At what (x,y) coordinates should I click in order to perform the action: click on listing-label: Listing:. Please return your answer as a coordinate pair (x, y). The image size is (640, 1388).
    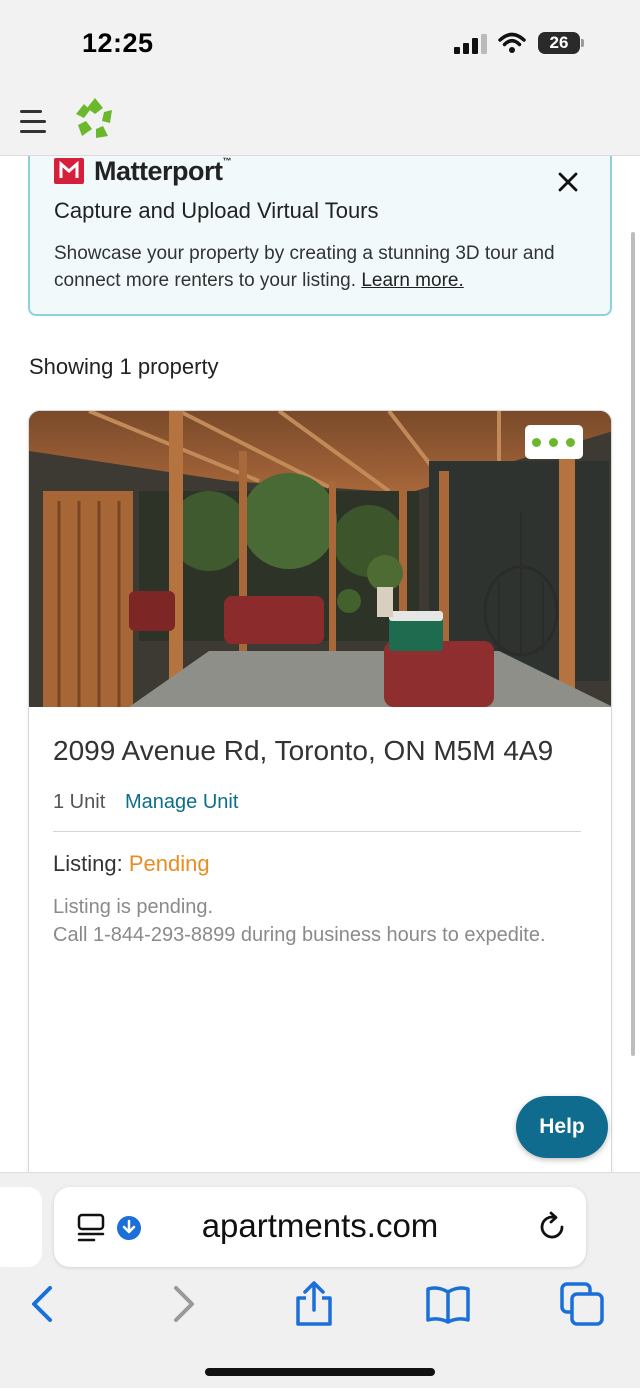
    Looking at the image, I should click on (88, 863).